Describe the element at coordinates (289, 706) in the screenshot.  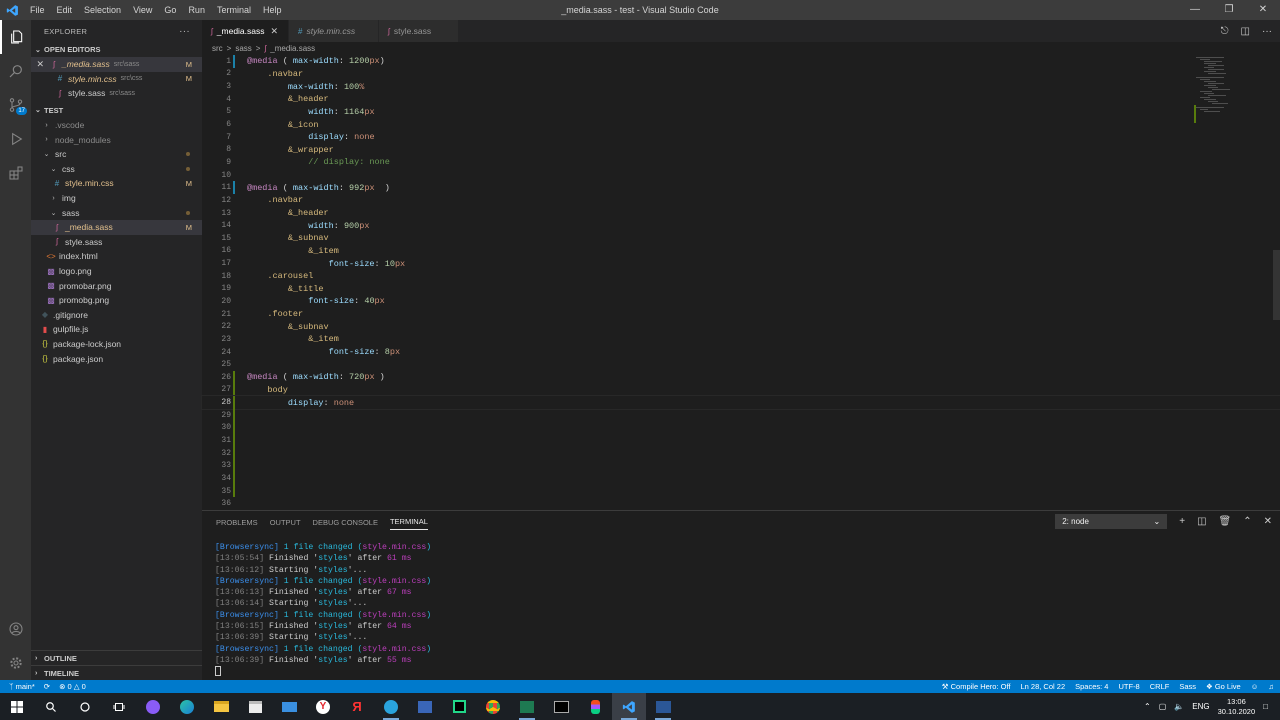
I see `mail-icon` at that location.